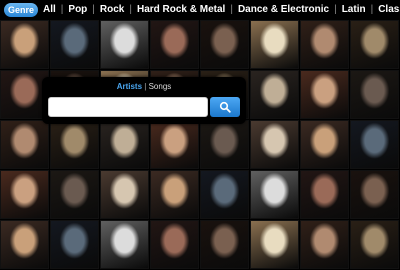  I want to click on genre-link-latin: Latin, so click(354, 10).